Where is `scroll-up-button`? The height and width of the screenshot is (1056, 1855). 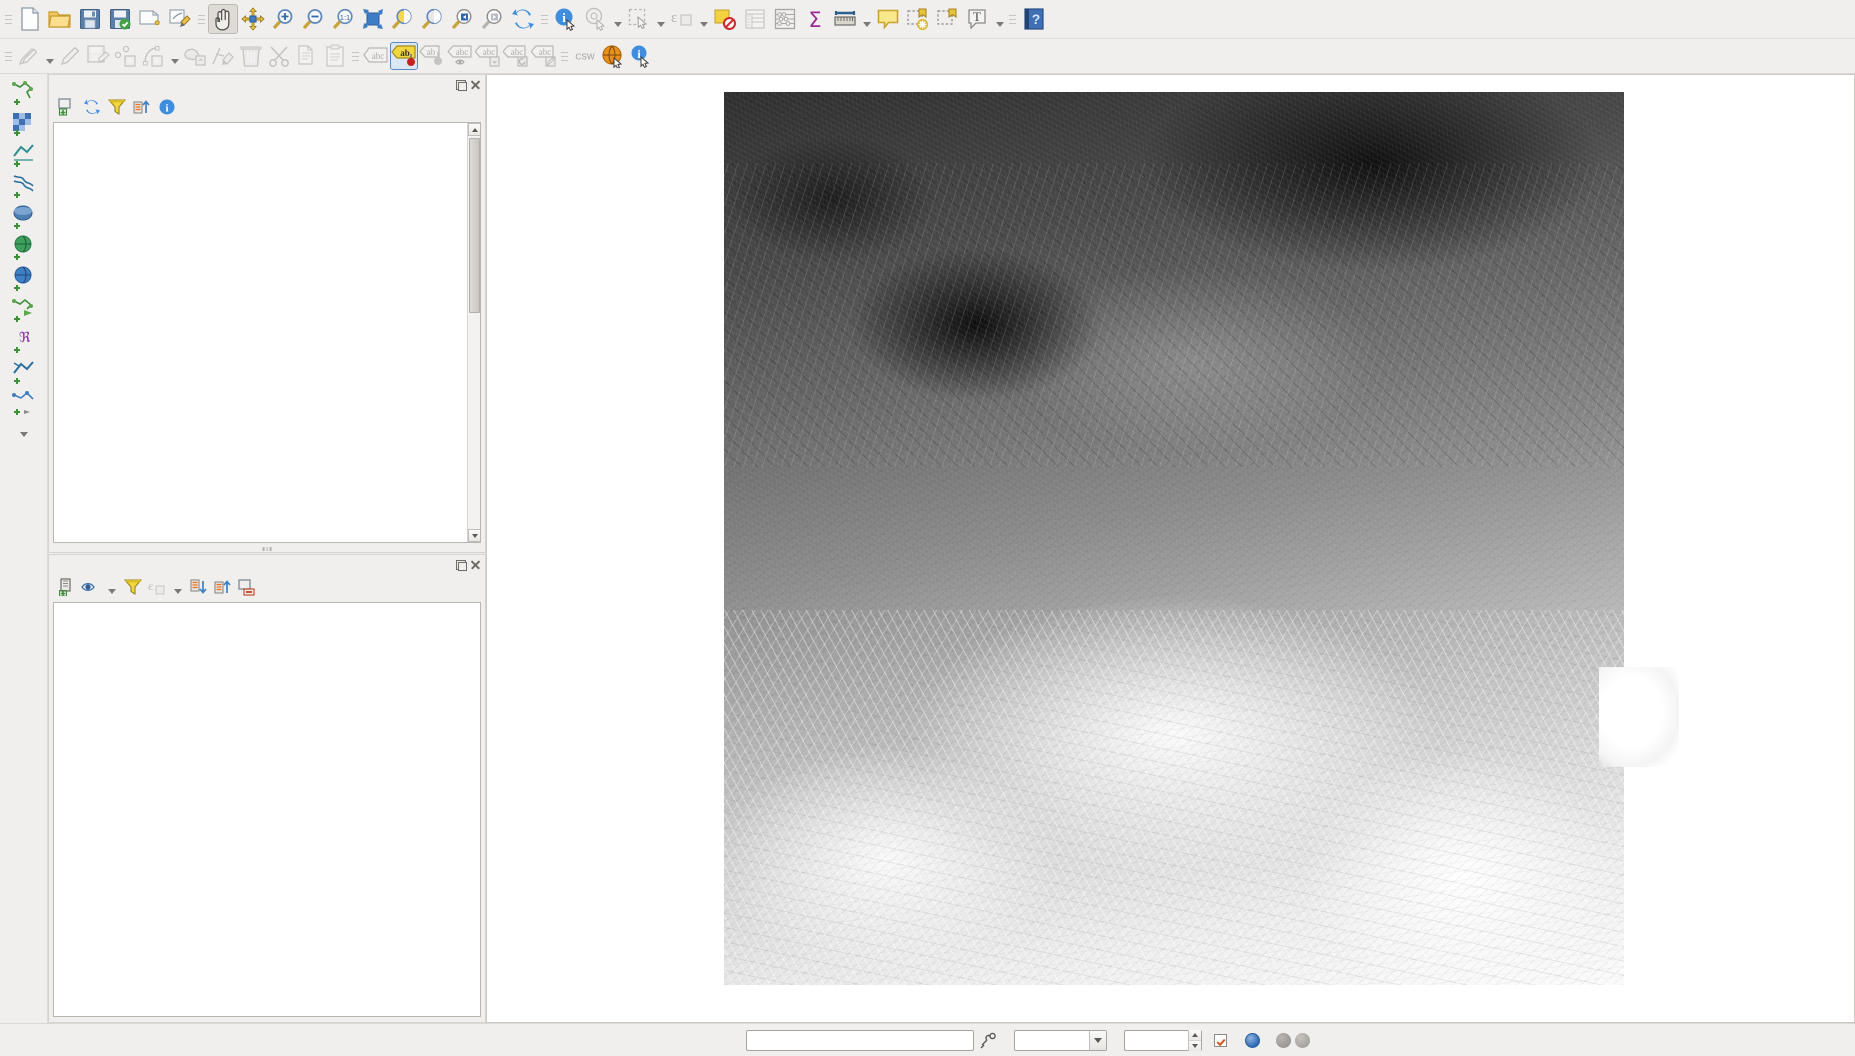 scroll-up-button is located at coordinates (474, 129).